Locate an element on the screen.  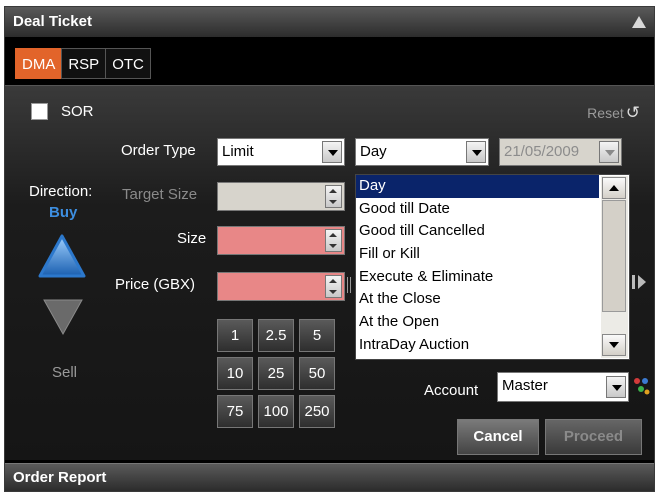
size-field is located at coordinates (281, 240).